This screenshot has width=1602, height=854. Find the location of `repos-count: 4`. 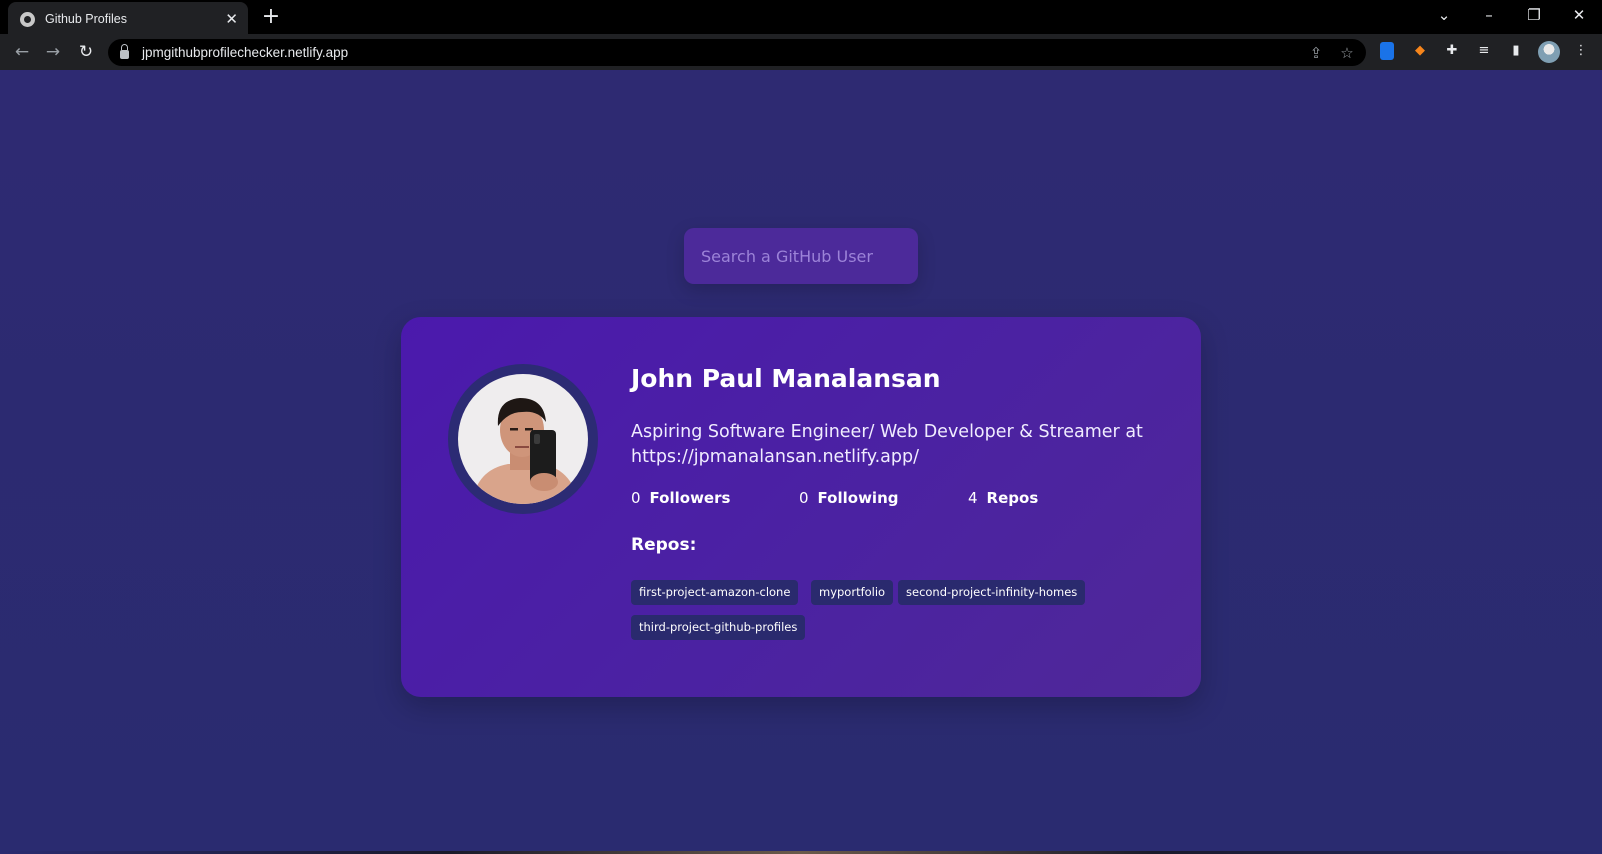

repos-count: 4 is located at coordinates (973, 498).